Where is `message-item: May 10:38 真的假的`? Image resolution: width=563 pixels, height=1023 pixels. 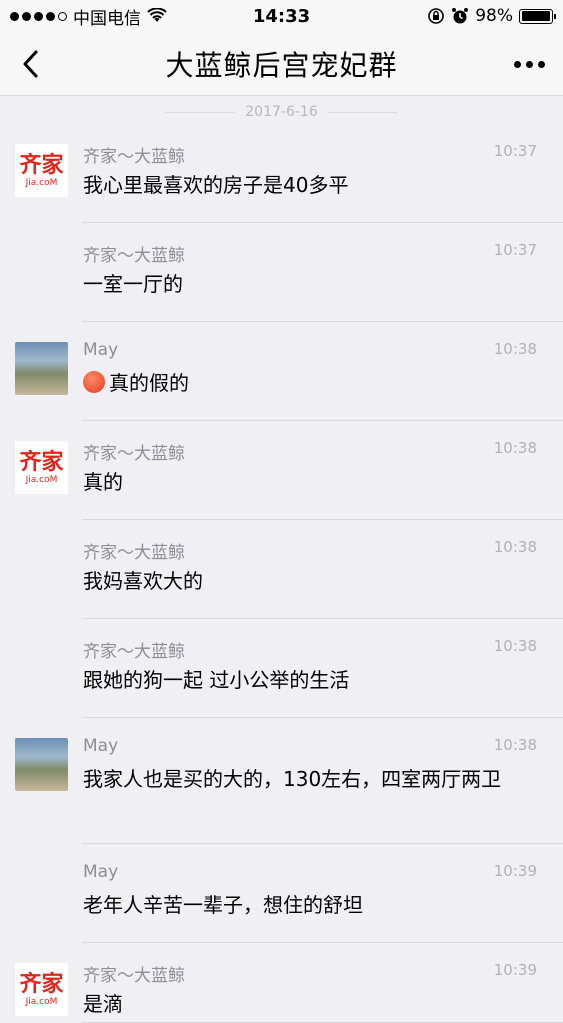 message-item: May 10:38 真的假的 is located at coordinates (281, 371).